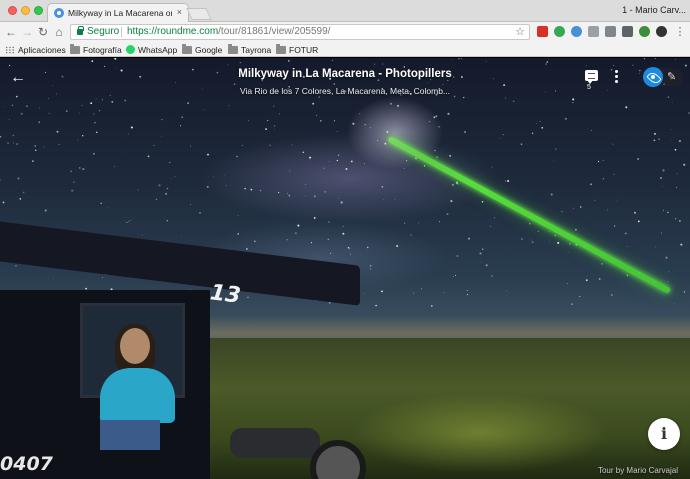  I want to click on secure-label: Seguro, so click(103, 31).